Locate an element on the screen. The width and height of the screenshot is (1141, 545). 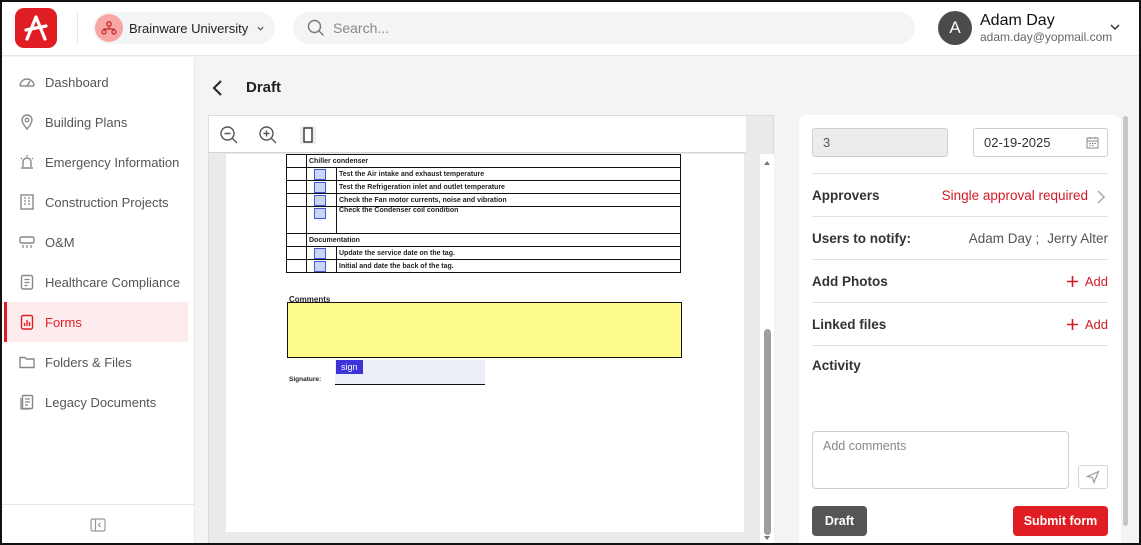
sidebar-item-building-plans: Building Plans is located at coordinates (96, 122).